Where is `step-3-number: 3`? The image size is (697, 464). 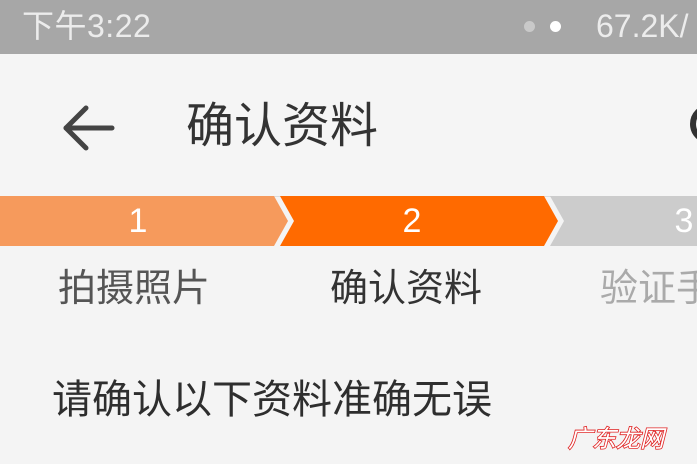
step-3-number: 3 is located at coordinates (684, 221).